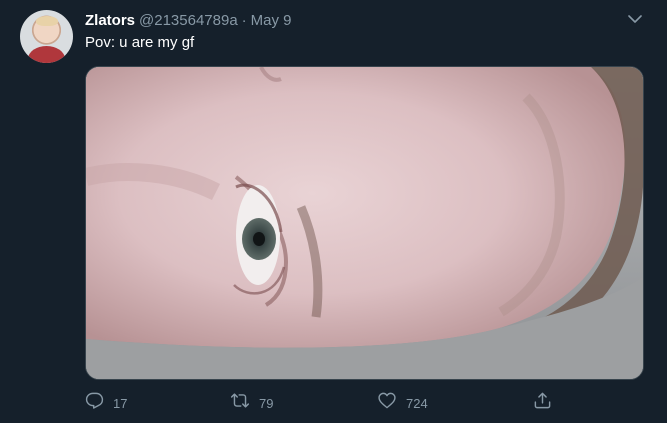 The height and width of the screenshot is (423, 667). I want to click on tweet-text: Pov: u are my gf, so click(140, 42).